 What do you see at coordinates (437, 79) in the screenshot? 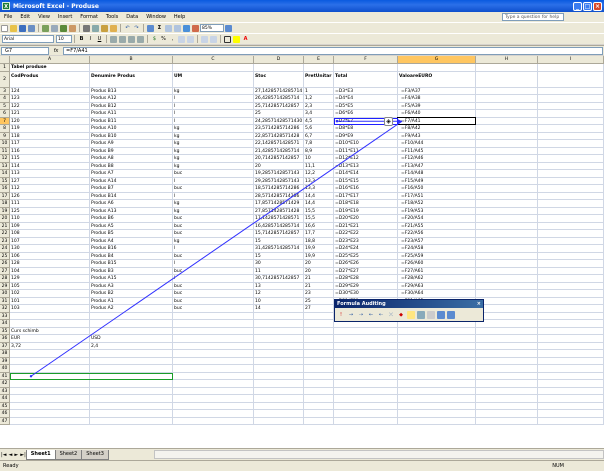
I see `table-header-cell: ValoareEURO` at bounding box center [437, 79].